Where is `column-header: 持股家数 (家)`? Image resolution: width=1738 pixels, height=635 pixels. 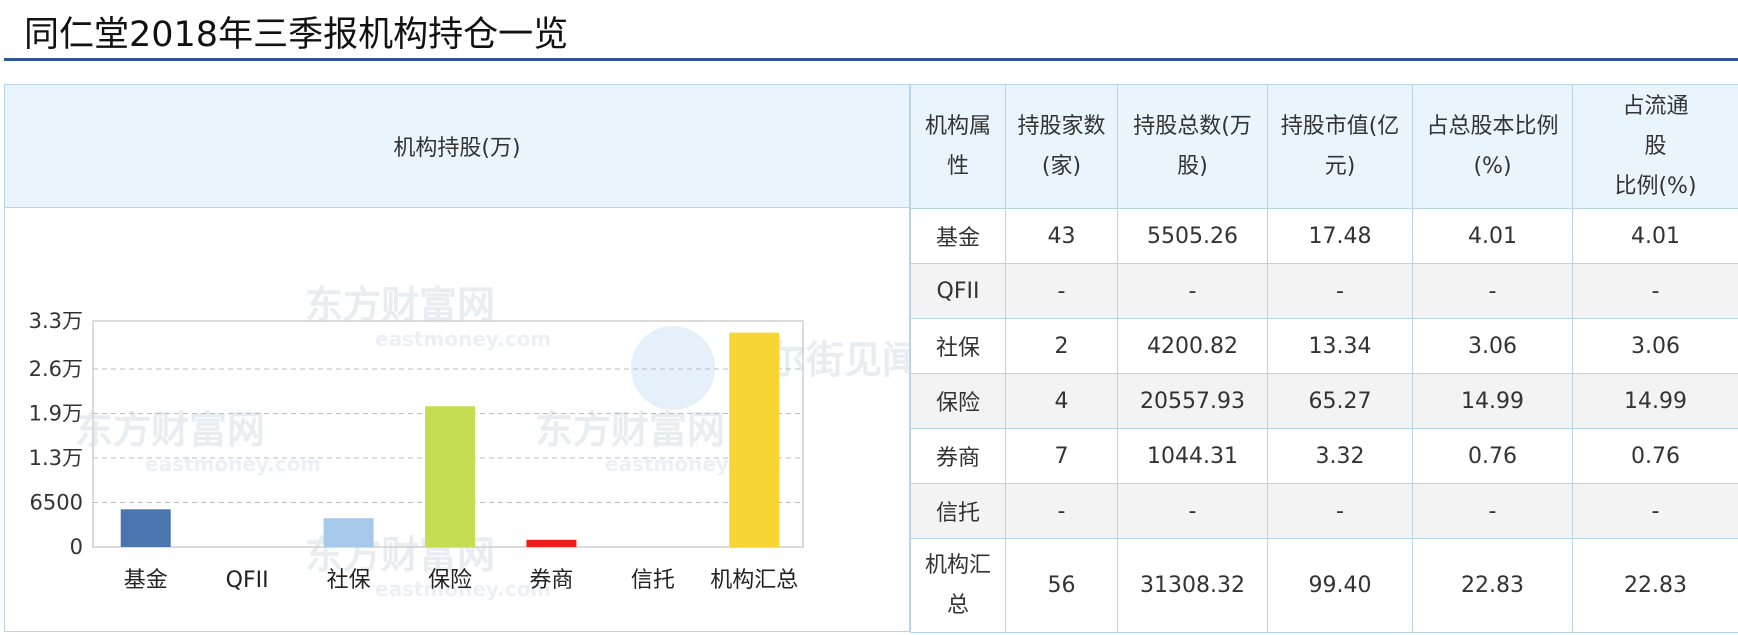
column-header: 持股家数 (家) is located at coordinates (1061, 146).